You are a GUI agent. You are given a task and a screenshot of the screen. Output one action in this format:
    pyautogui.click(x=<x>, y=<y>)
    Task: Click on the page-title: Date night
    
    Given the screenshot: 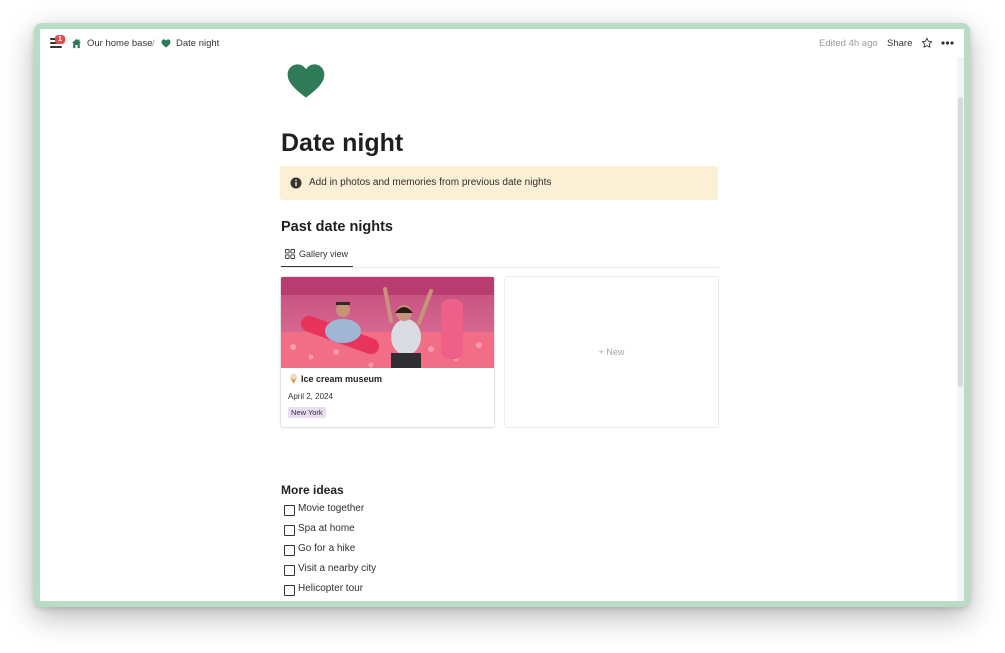 What is the action you would take?
    pyautogui.click(x=342, y=143)
    